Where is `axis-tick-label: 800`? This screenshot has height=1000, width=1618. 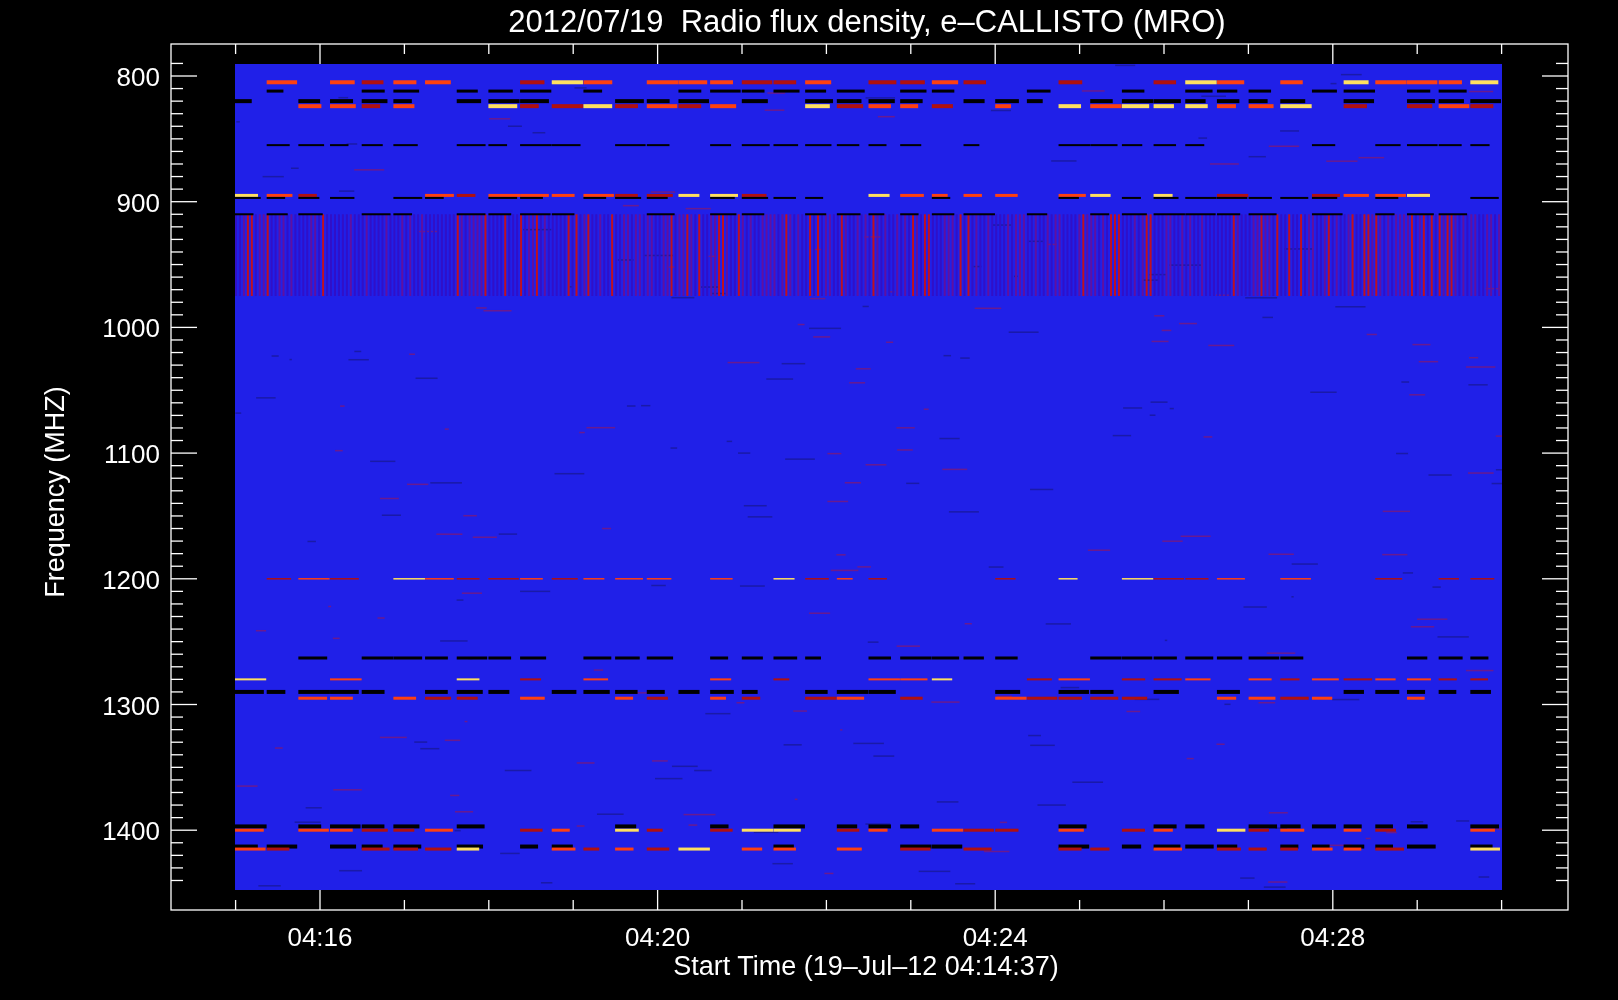 axis-tick-label: 800 is located at coordinates (138, 77).